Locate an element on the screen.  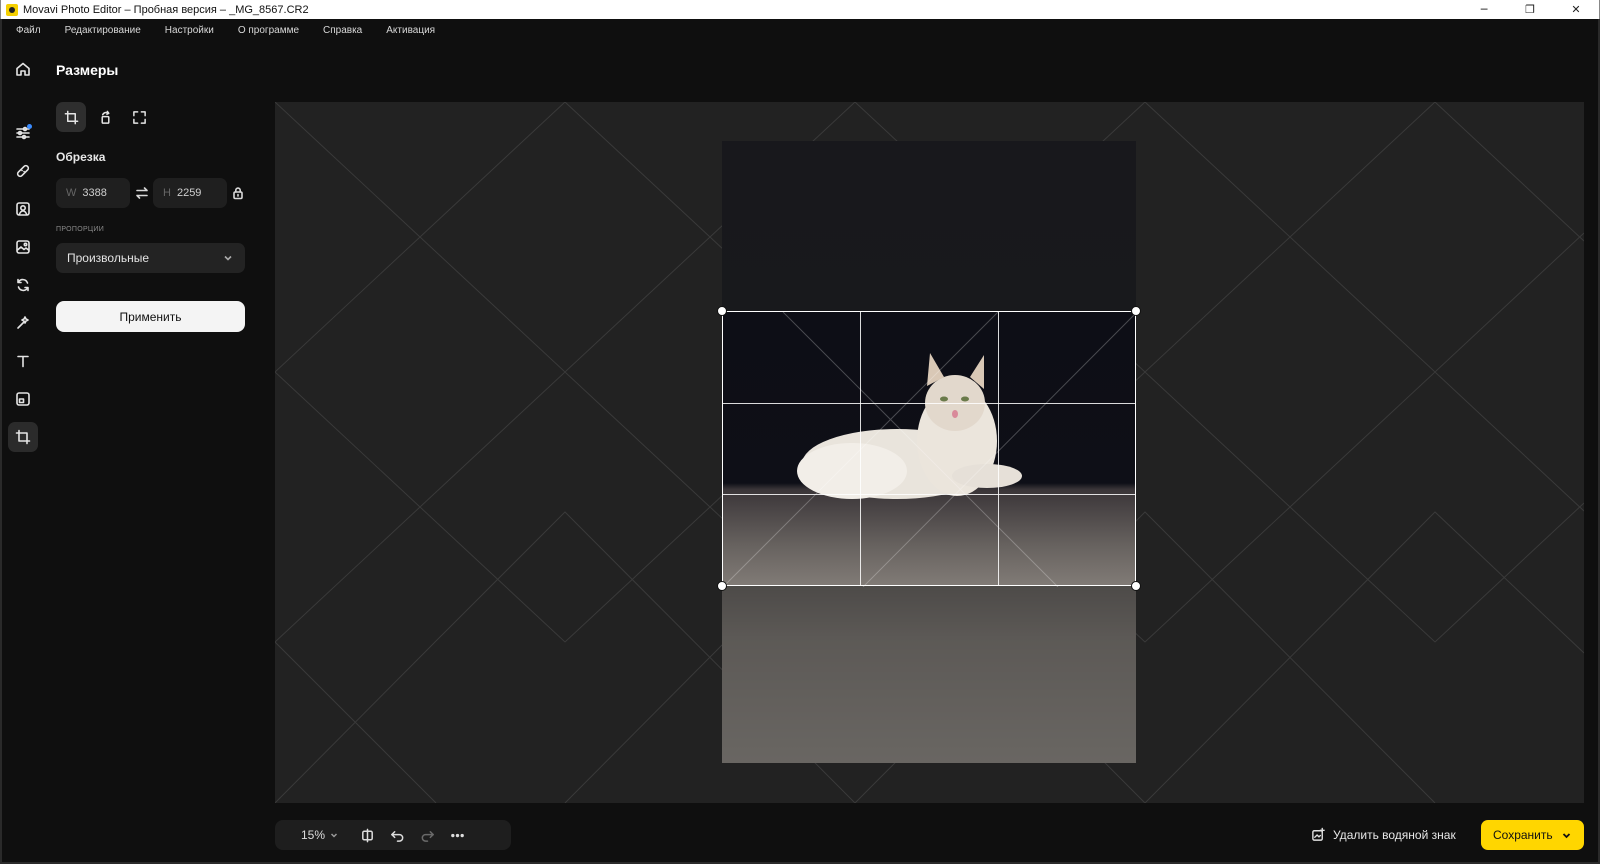
width-prefix: W is located at coordinates (71, 193).